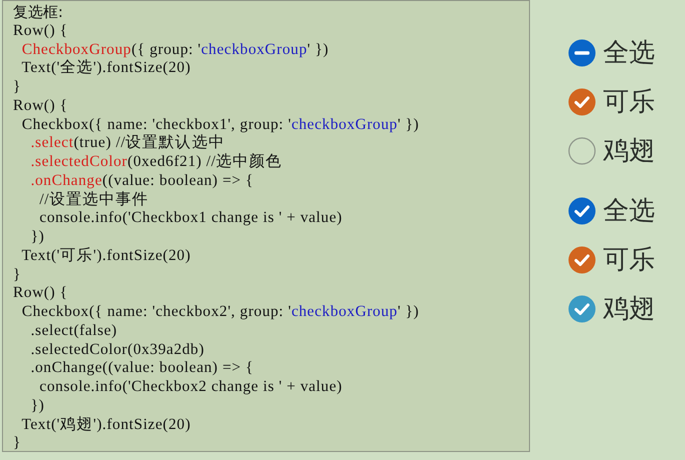 The height and width of the screenshot is (460, 685). What do you see at coordinates (175, 49) in the screenshot?
I see `code-line: CheckboxGroup({ group: 'checkboxGroup' })` at bounding box center [175, 49].